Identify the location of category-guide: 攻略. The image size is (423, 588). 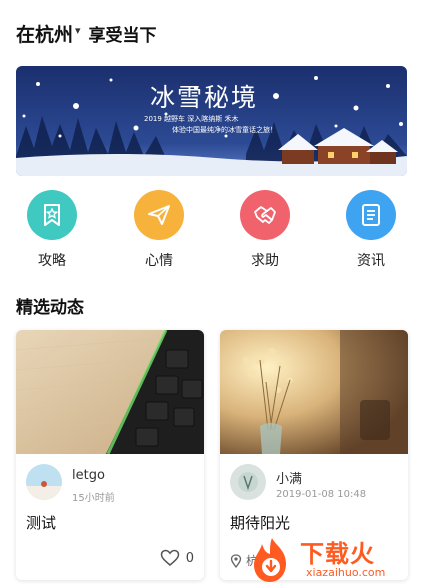
(52, 230).